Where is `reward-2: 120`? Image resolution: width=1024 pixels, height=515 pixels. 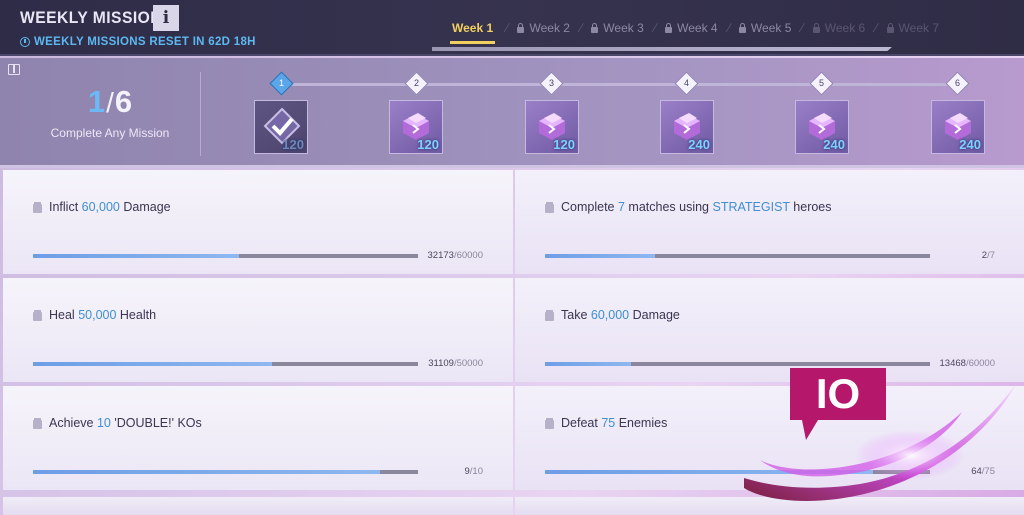
reward-2: 120 is located at coordinates (416, 127).